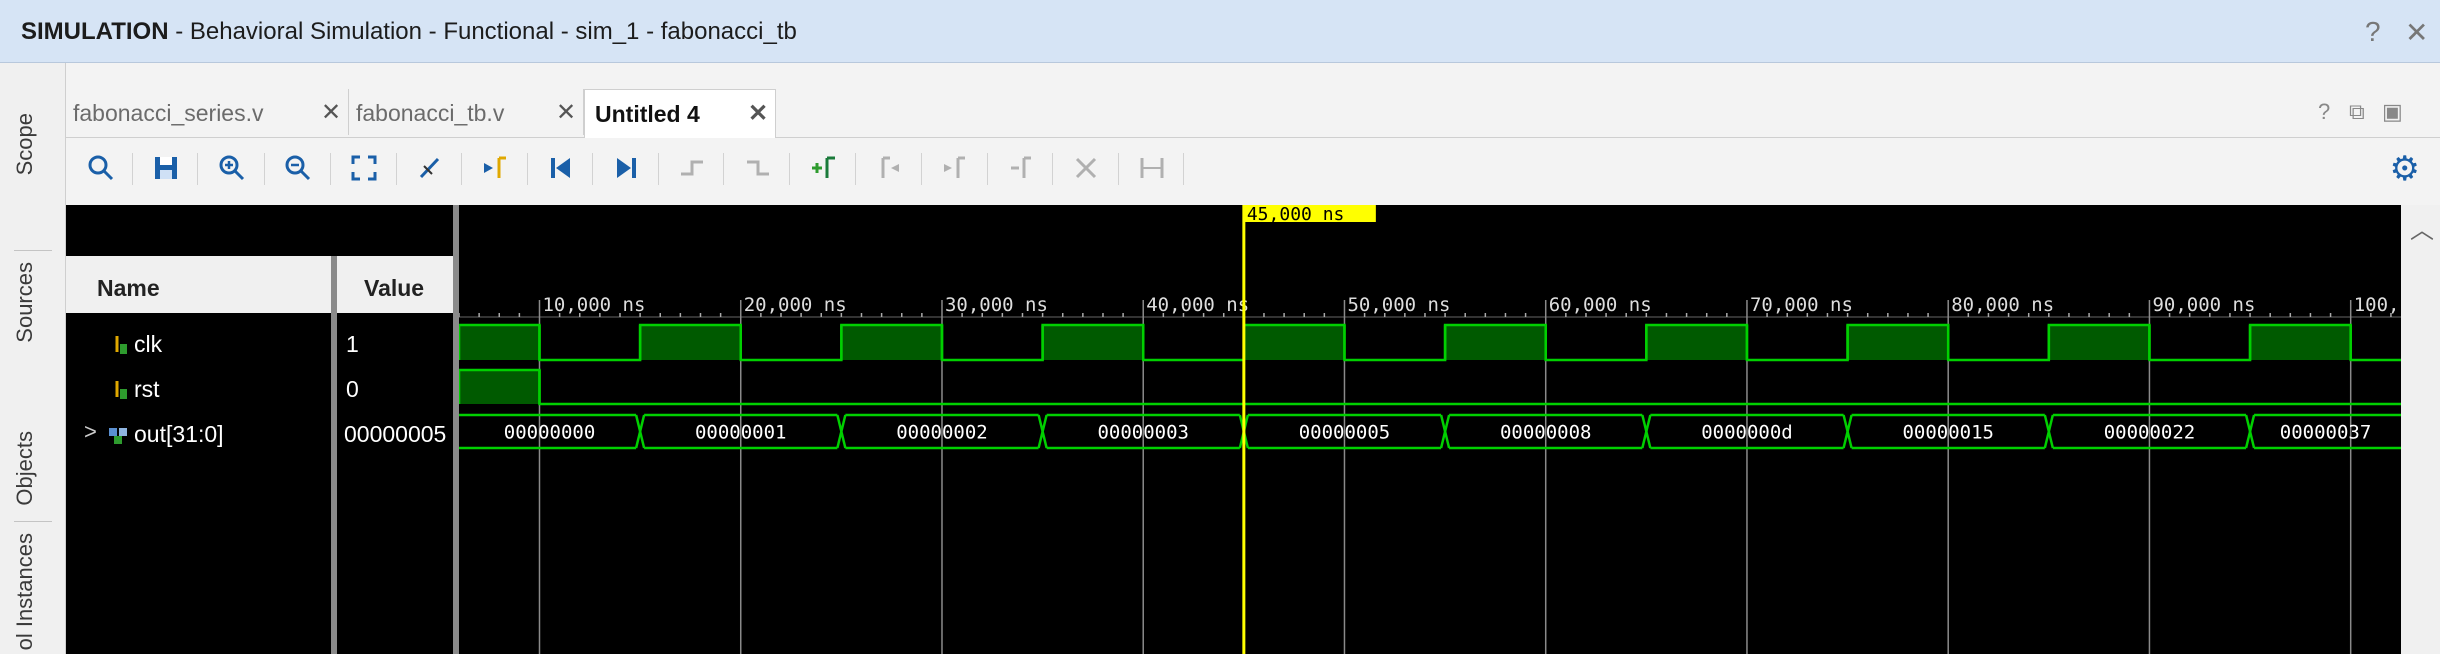 The width and height of the screenshot is (2440, 654). Describe the element at coordinates (334, 455) in the screenshot. I see `column-divider` at that location.